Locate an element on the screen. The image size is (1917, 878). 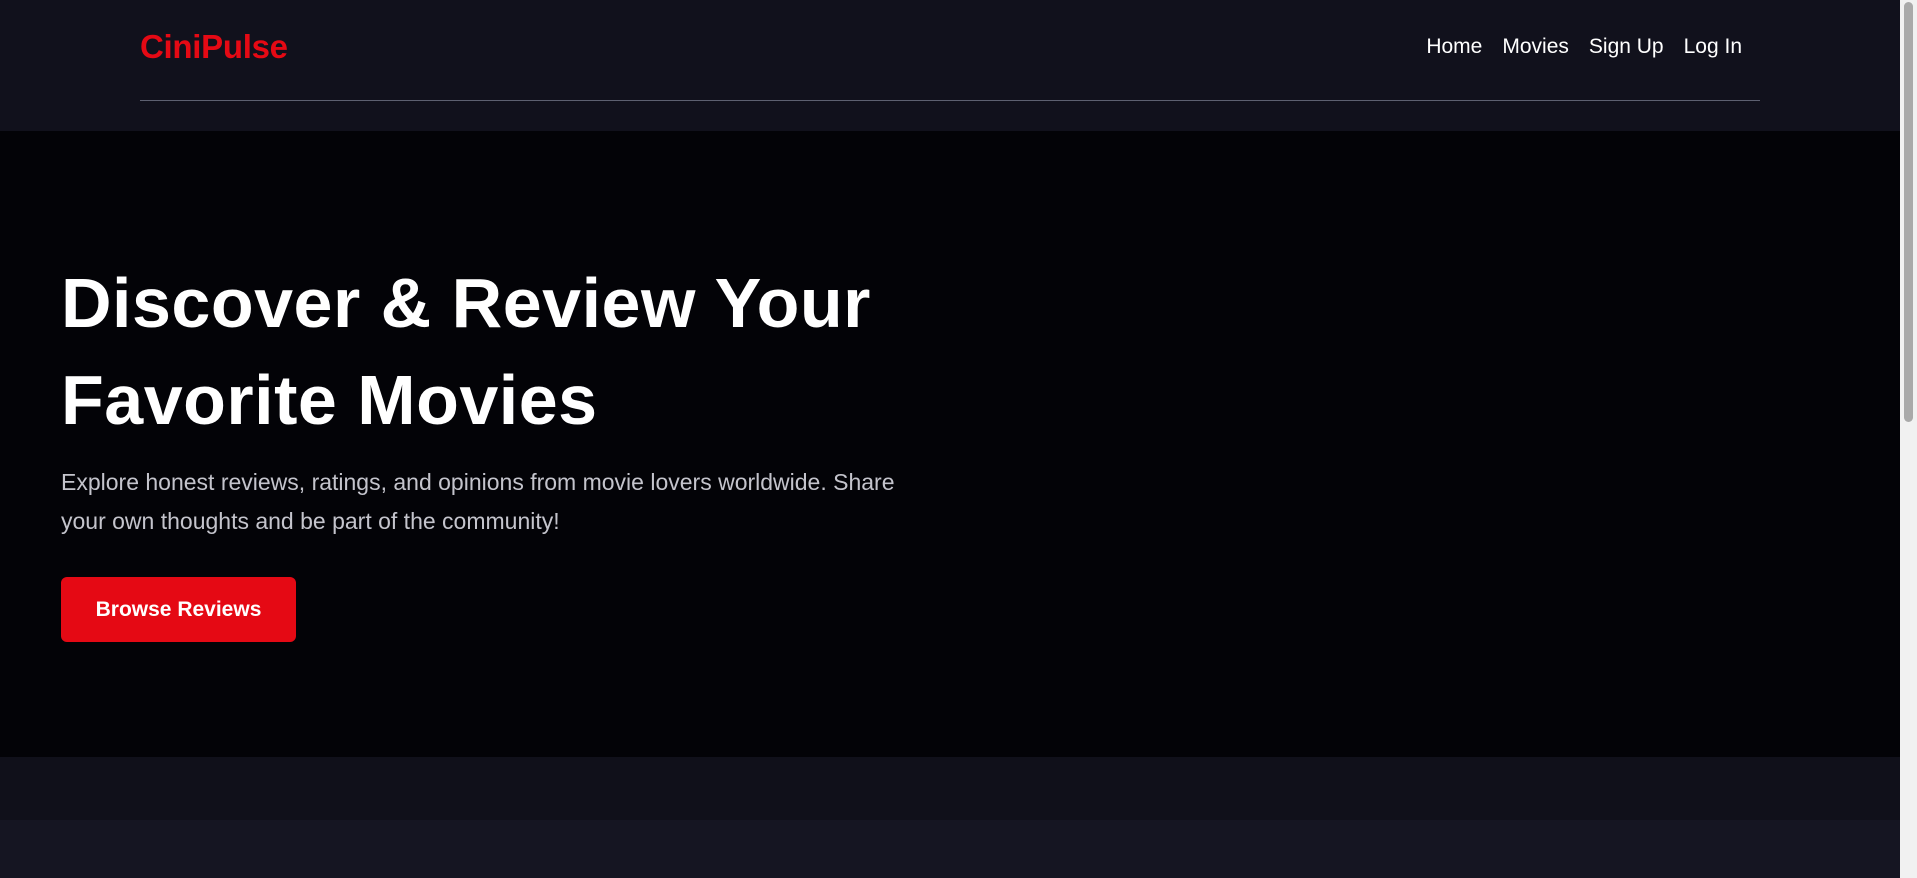
hero-title-line-2: Favorite Movies is located at coordinates (329, 400).